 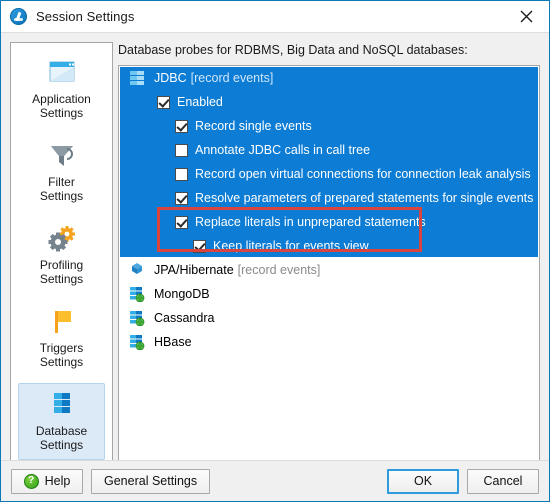 I want to click on ok-button: OK, so click(x=423, y=481).